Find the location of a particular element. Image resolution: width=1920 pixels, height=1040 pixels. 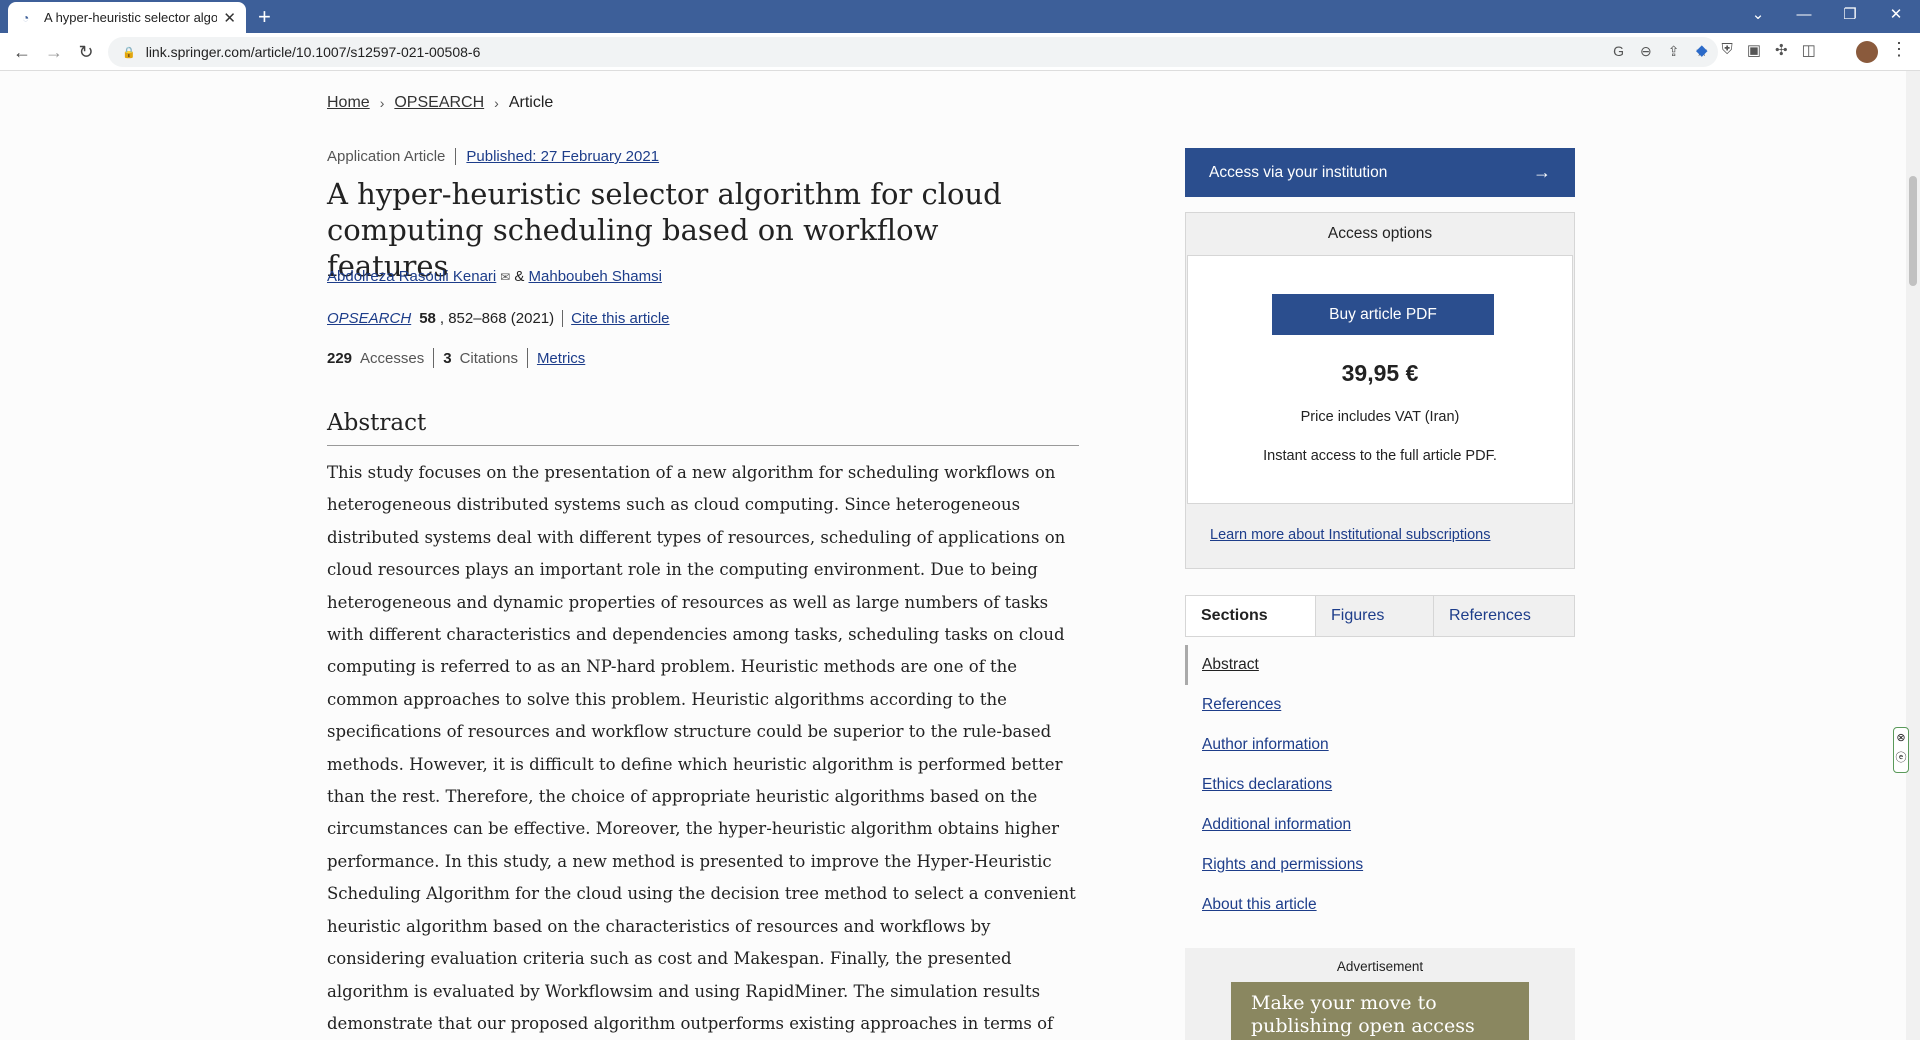

section-link: Author information is located at coordinates (1265, 744).